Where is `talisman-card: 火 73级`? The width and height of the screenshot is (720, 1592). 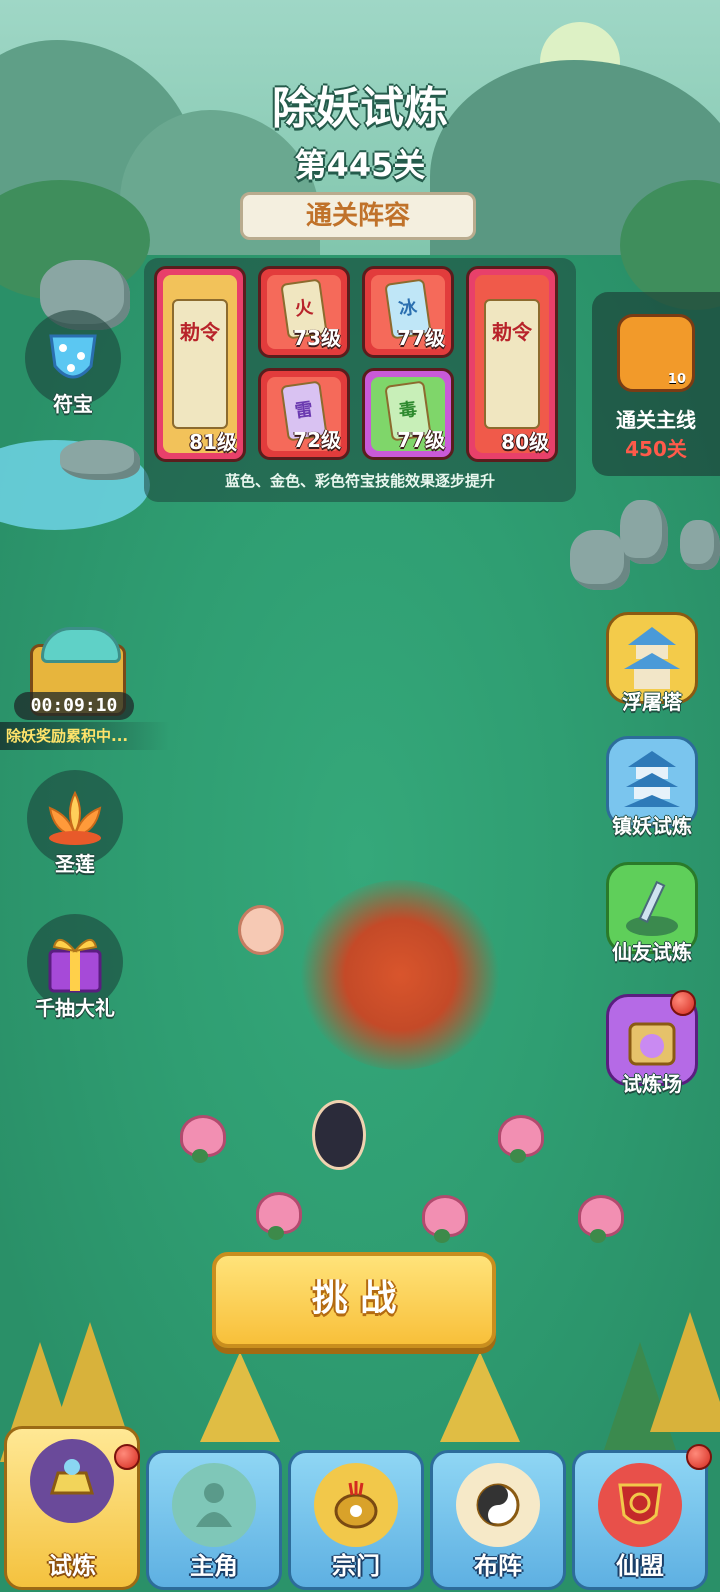
talisman-card: 火 73级 is located at coordinates (304, 312).